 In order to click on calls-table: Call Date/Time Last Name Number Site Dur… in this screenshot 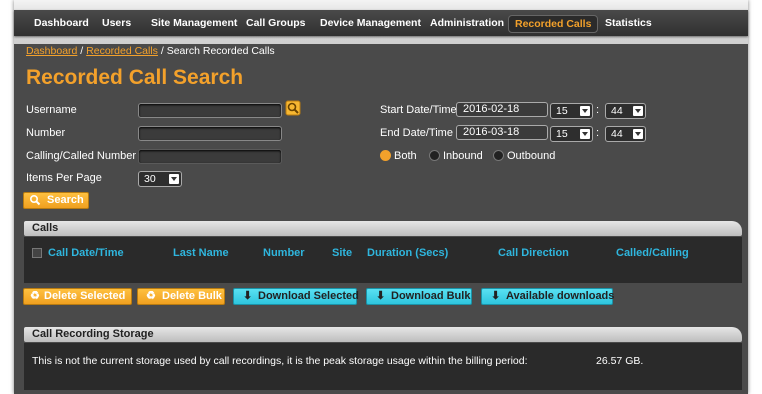, I will do `click(383, 260)`.